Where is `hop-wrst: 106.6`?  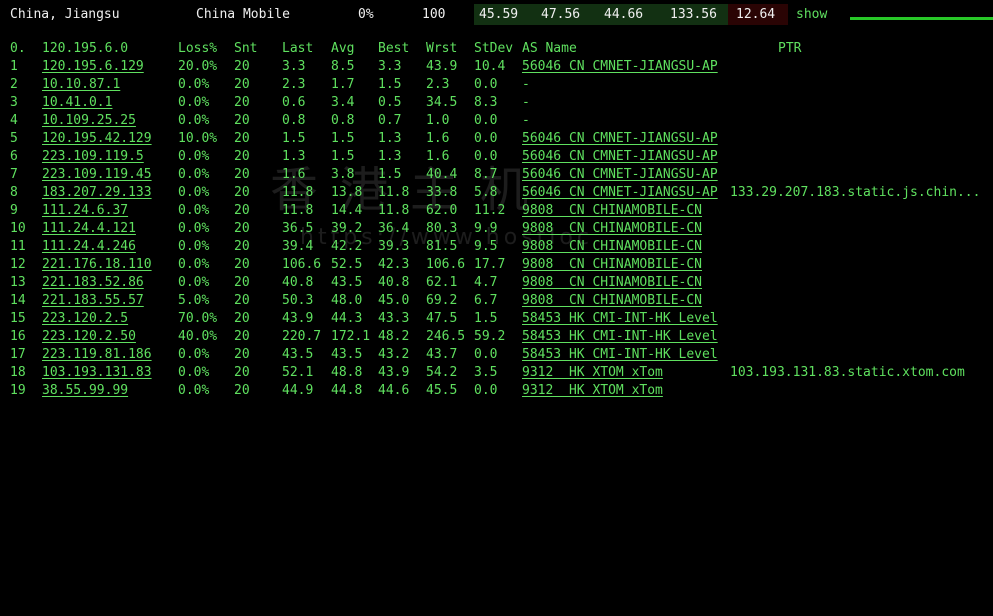
hop-wrst: 106.6 is located at coordinates (446, 264).